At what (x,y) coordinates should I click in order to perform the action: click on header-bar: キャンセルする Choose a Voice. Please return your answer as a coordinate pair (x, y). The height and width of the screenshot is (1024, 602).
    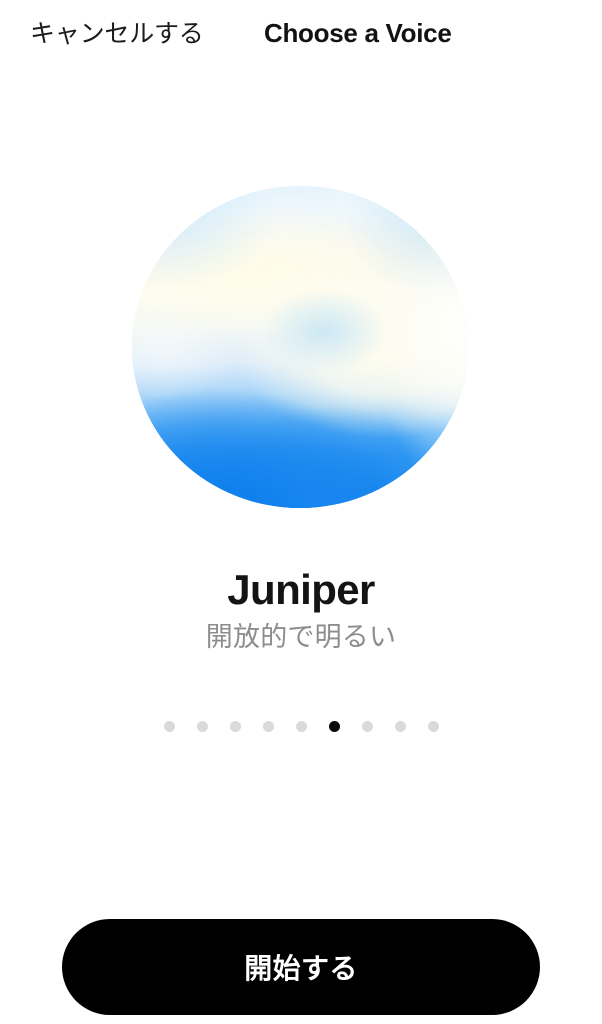
    Looking at the image, I should click on (301, 36).